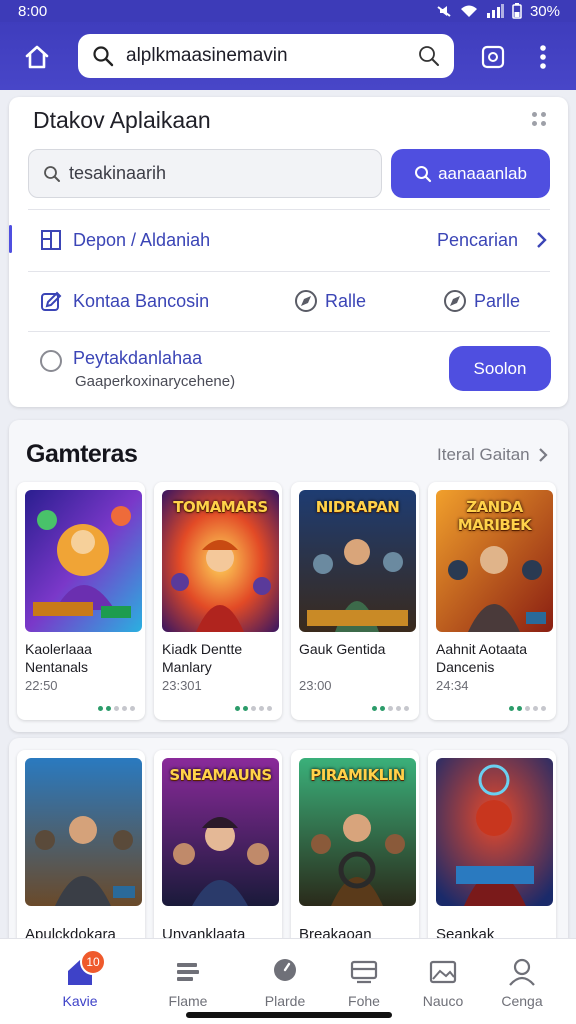 This screenshot has width=576, height=1024. Describe the element at coordinates (482, 658) in the screenshot. I see `game-title: Aahnit Aotaata Dancenis` at that location.